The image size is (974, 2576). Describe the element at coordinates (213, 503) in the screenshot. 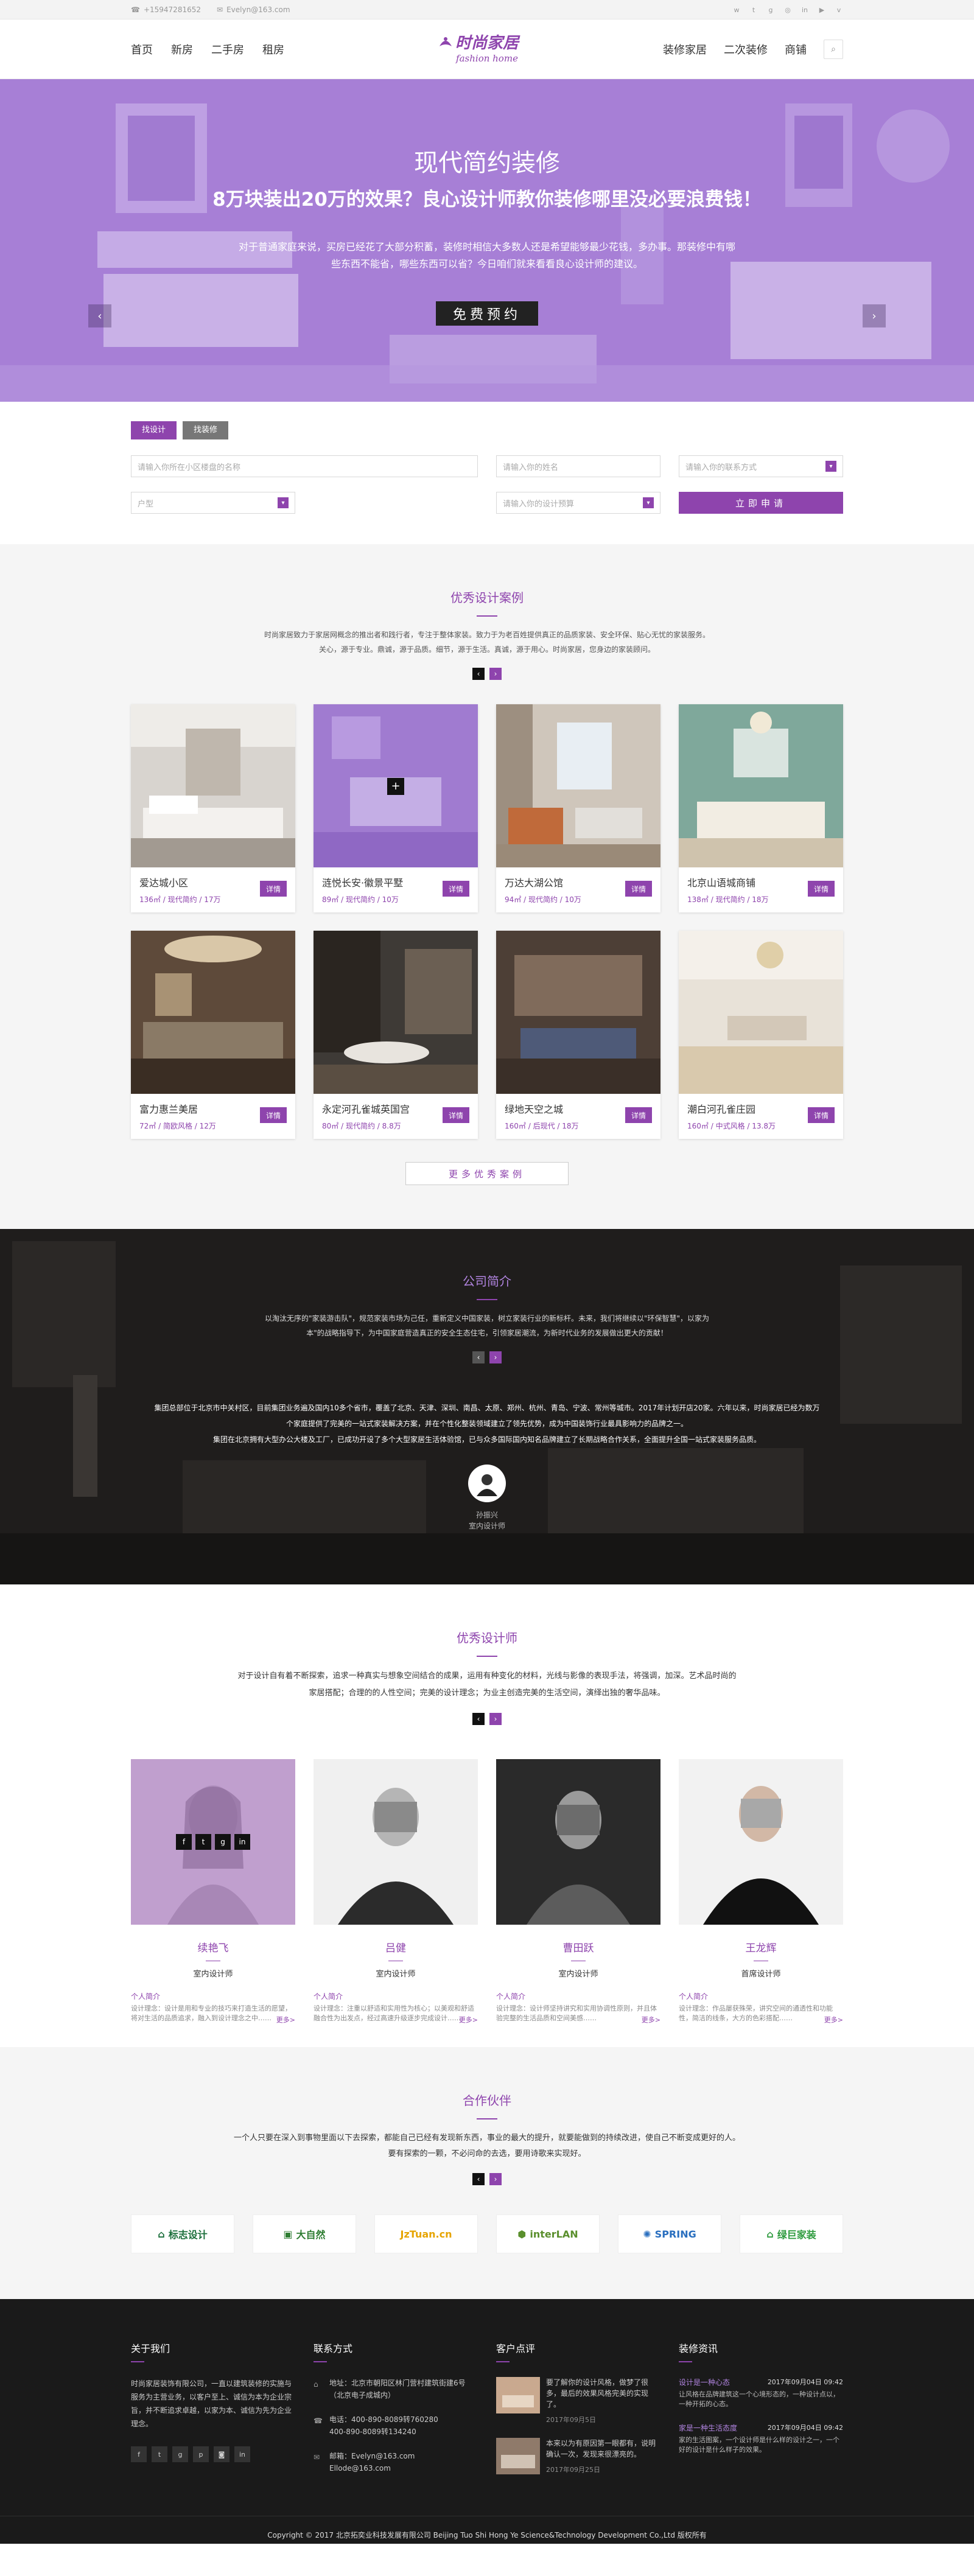

I see `house-type-select: 户型 ▾` at that location.